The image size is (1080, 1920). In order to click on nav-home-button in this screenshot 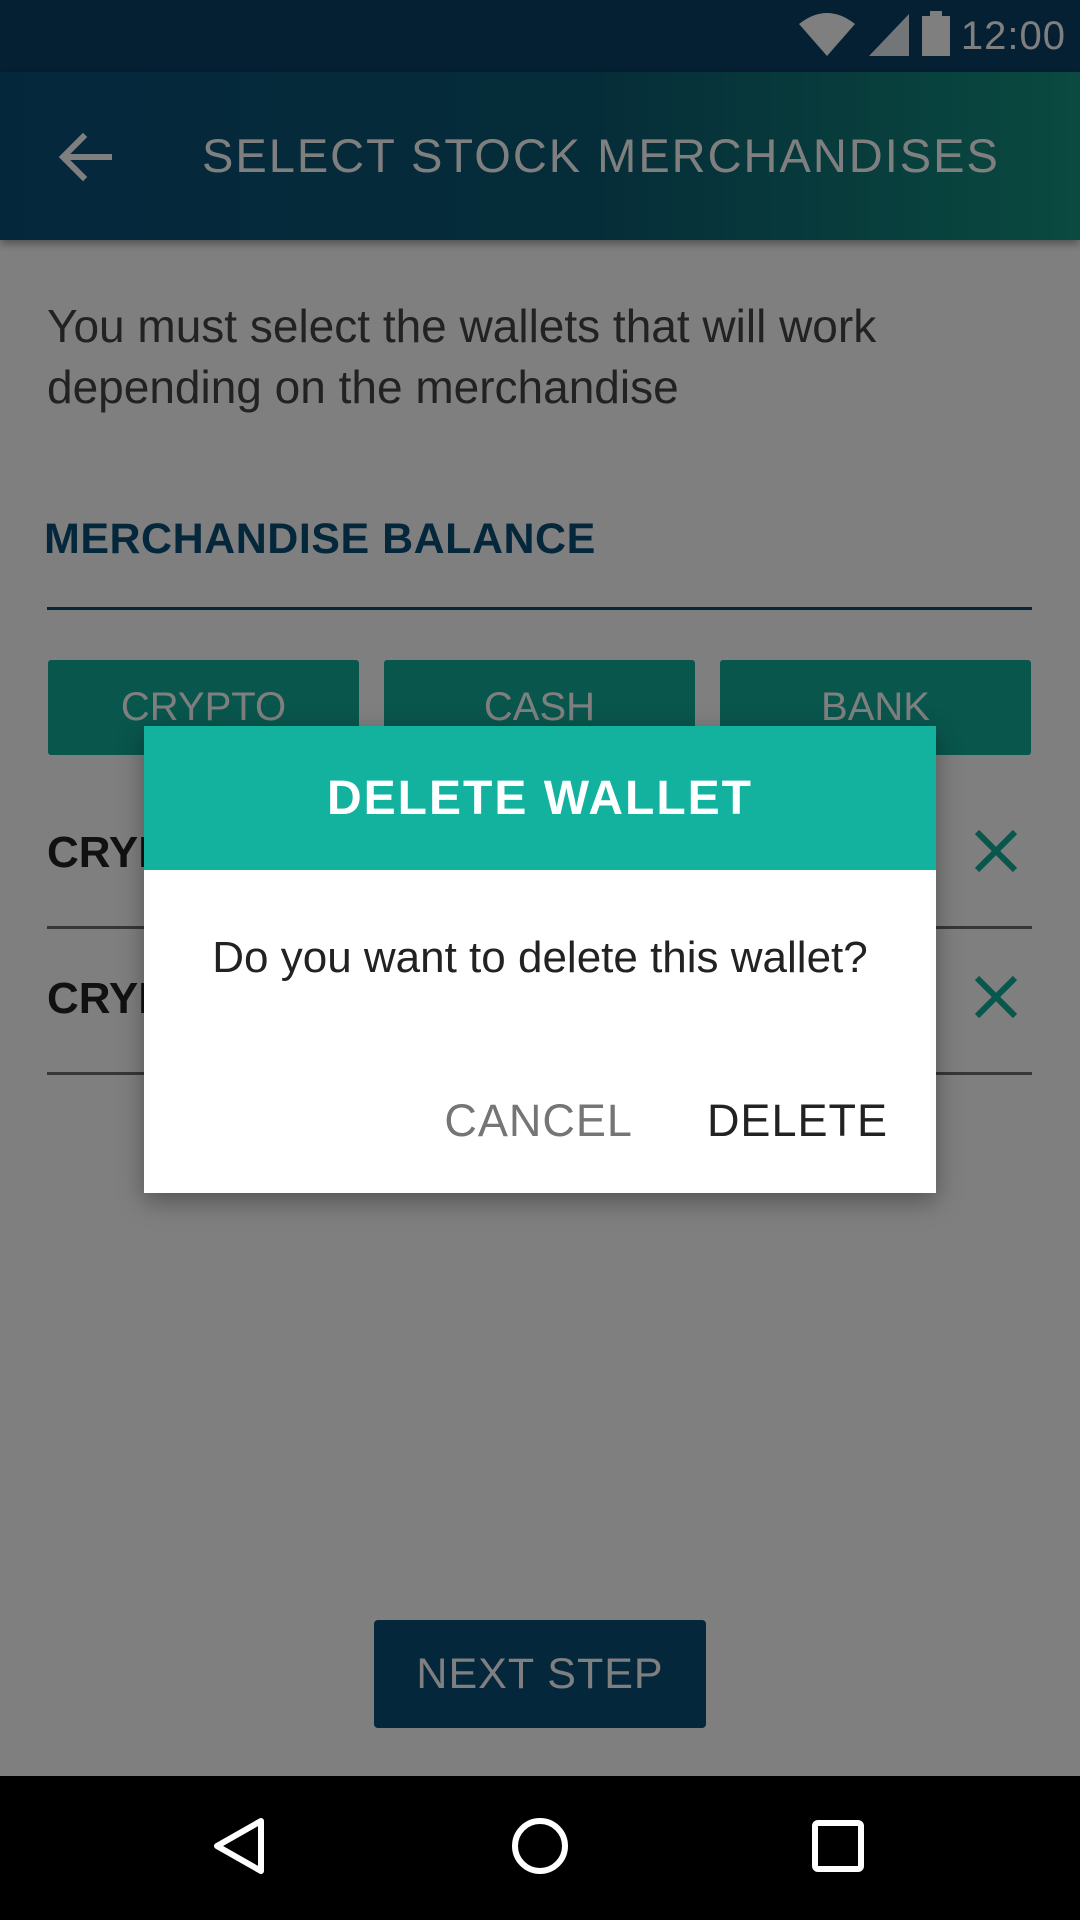, I will do `click(540, 1848)`.